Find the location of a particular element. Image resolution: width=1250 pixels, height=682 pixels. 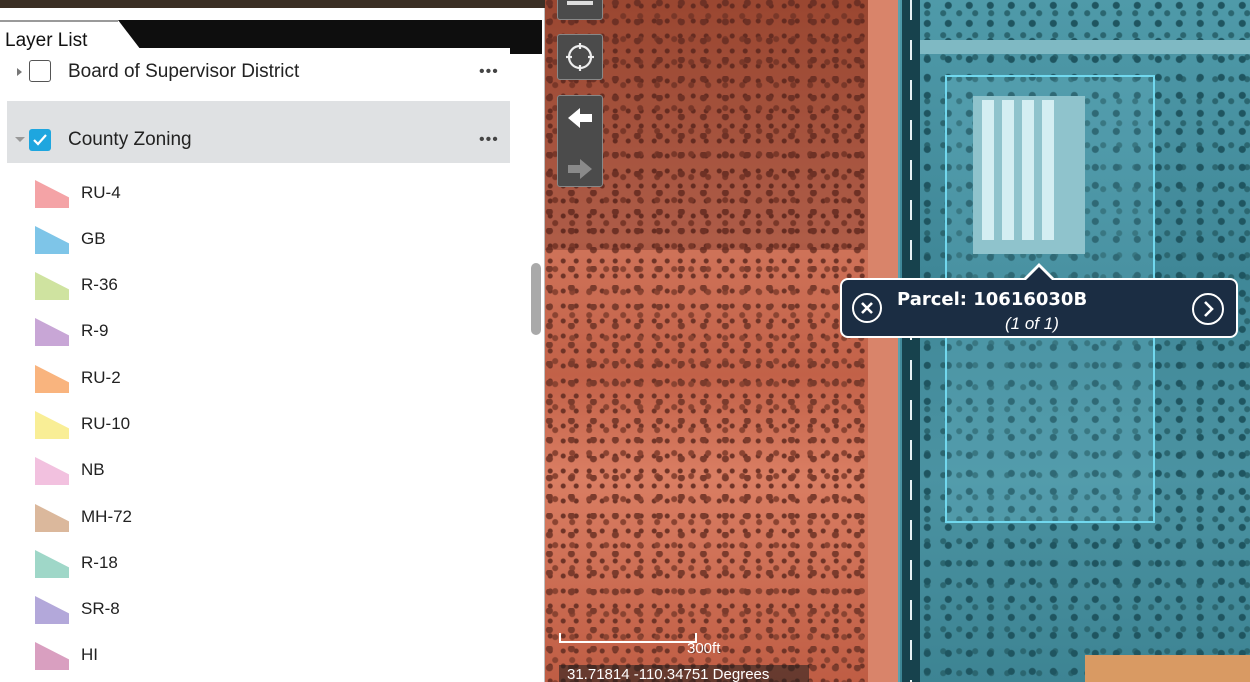

close-icon is located at coordinates (867, 308).